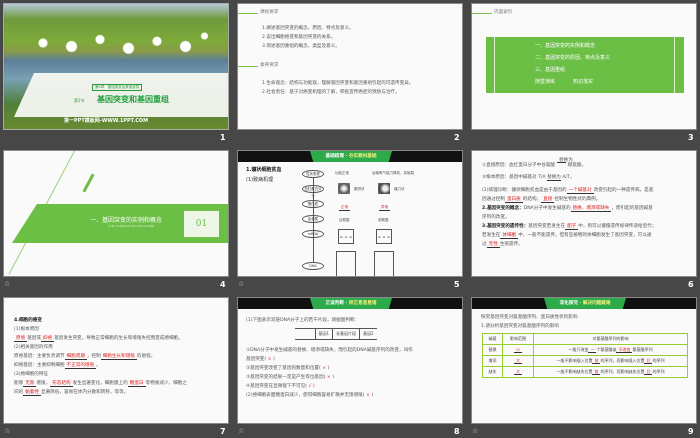 Image resolution: width=700 pixels, height=438 pixels. Describe the element at coordinates (264, 170) in the screenshot. I see `topic-heading: 1.镰状细胞贫血` at that location.